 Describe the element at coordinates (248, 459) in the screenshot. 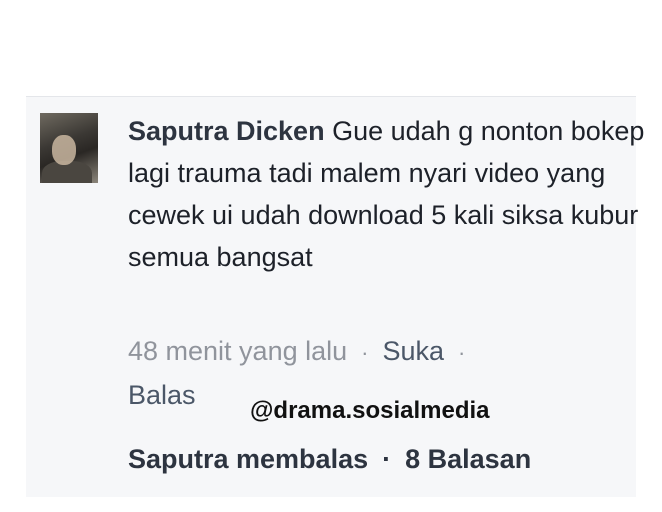

I see `replier-label: Saputra membalas` at that location.